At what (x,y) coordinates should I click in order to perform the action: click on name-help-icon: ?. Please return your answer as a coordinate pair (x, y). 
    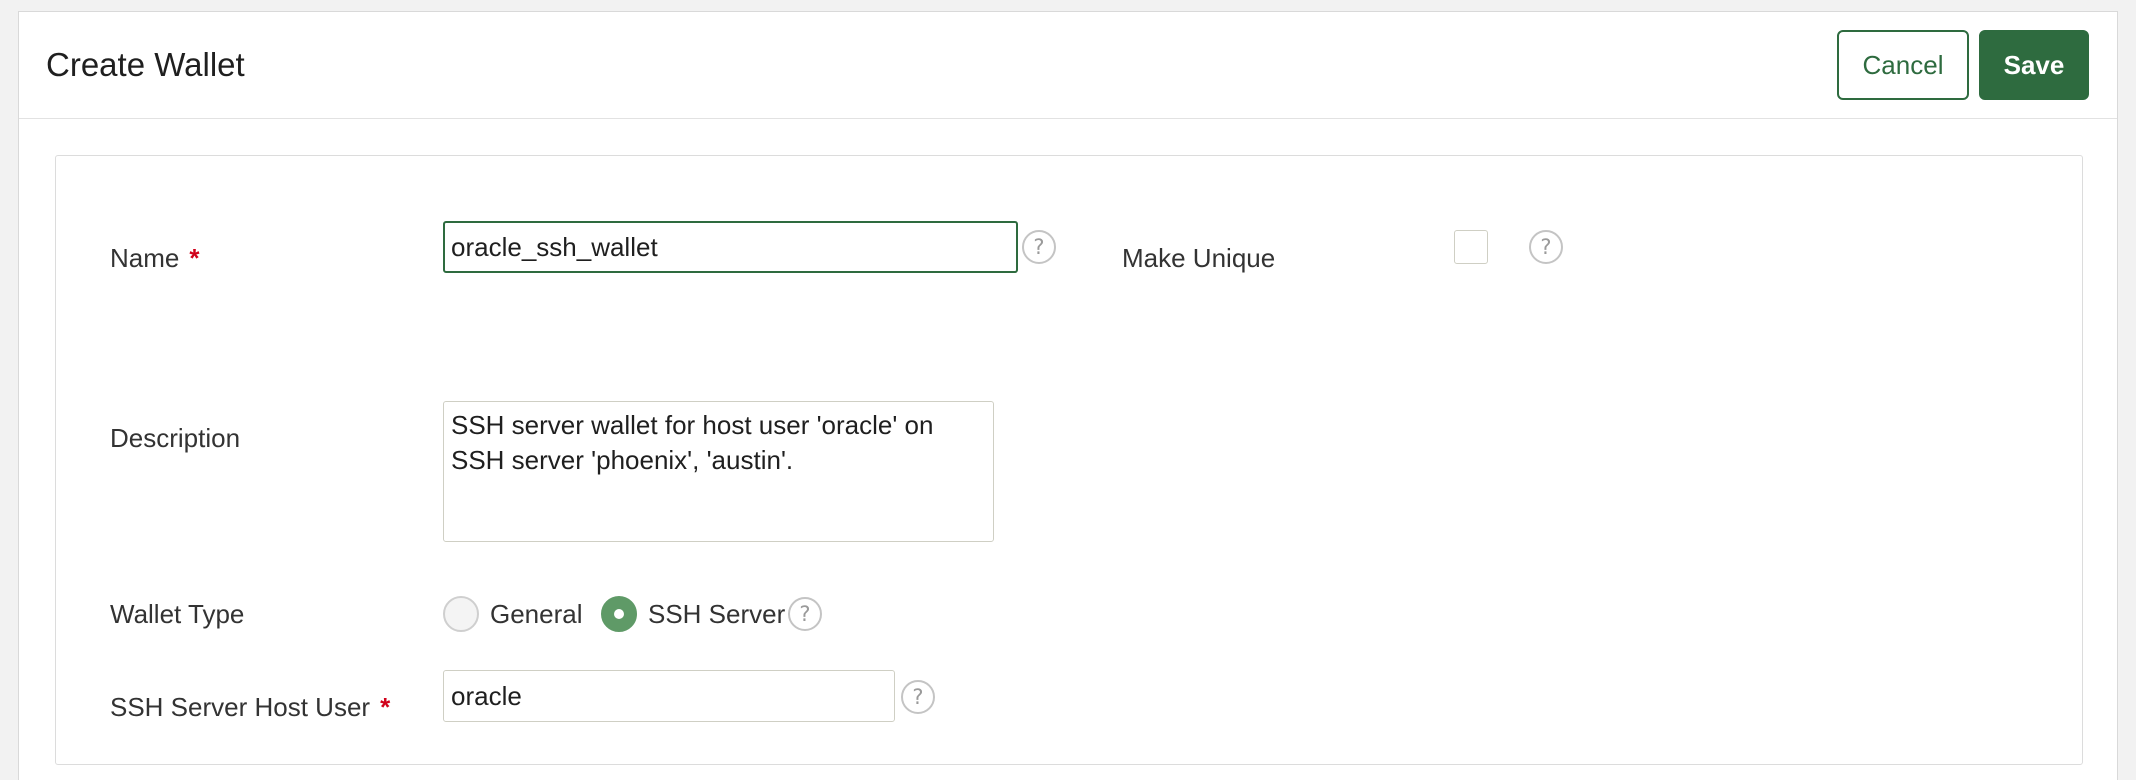
    Looking at the image, I should click on (1039, 247).